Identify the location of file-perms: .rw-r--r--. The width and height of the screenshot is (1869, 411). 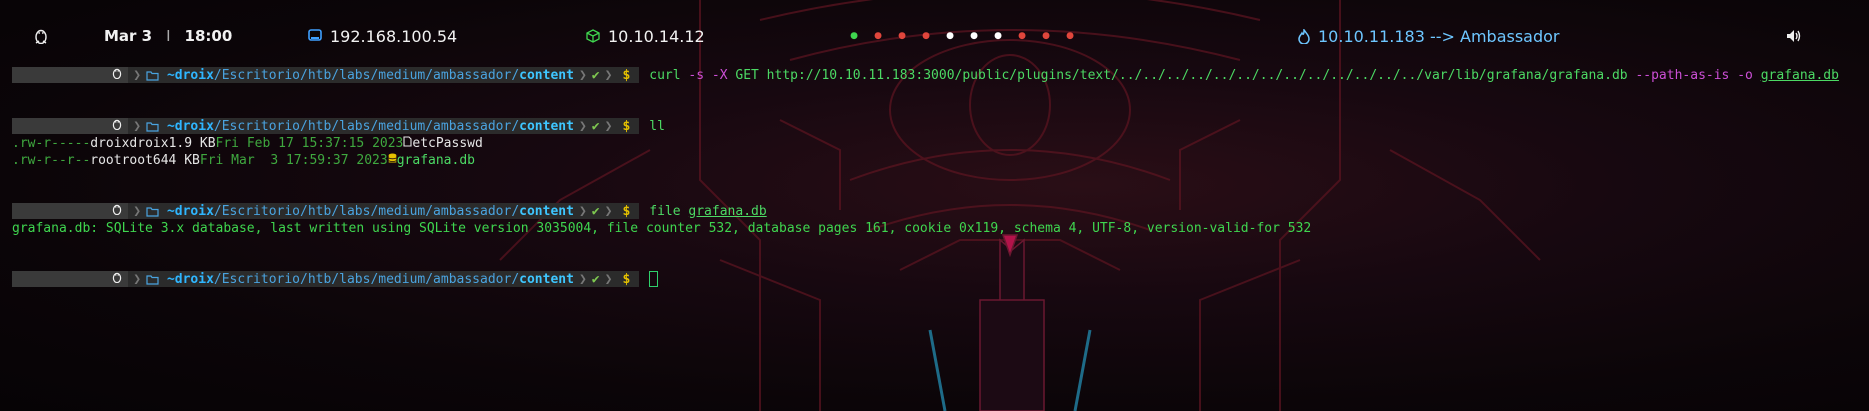
(51, 160).